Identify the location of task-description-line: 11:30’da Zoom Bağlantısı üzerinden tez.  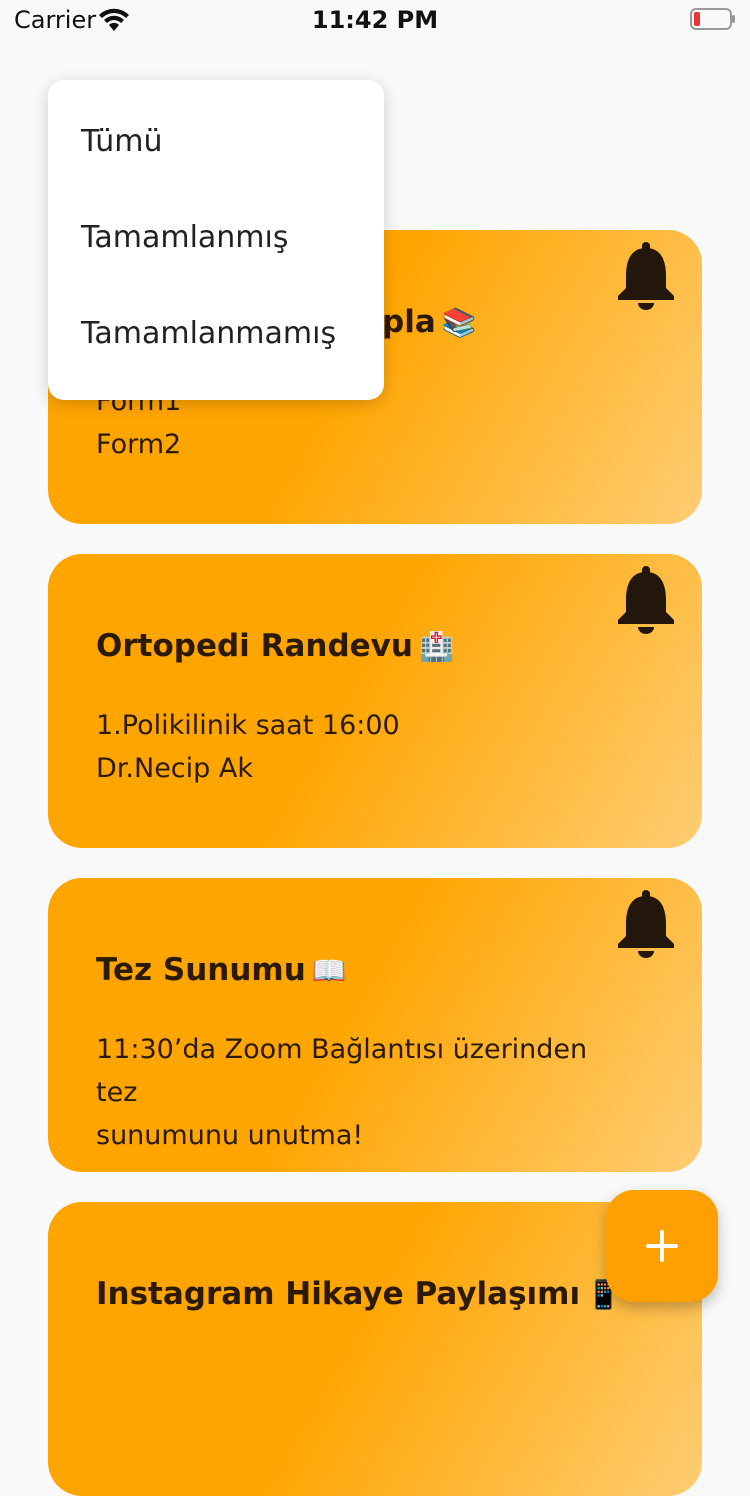
(342, 1071).